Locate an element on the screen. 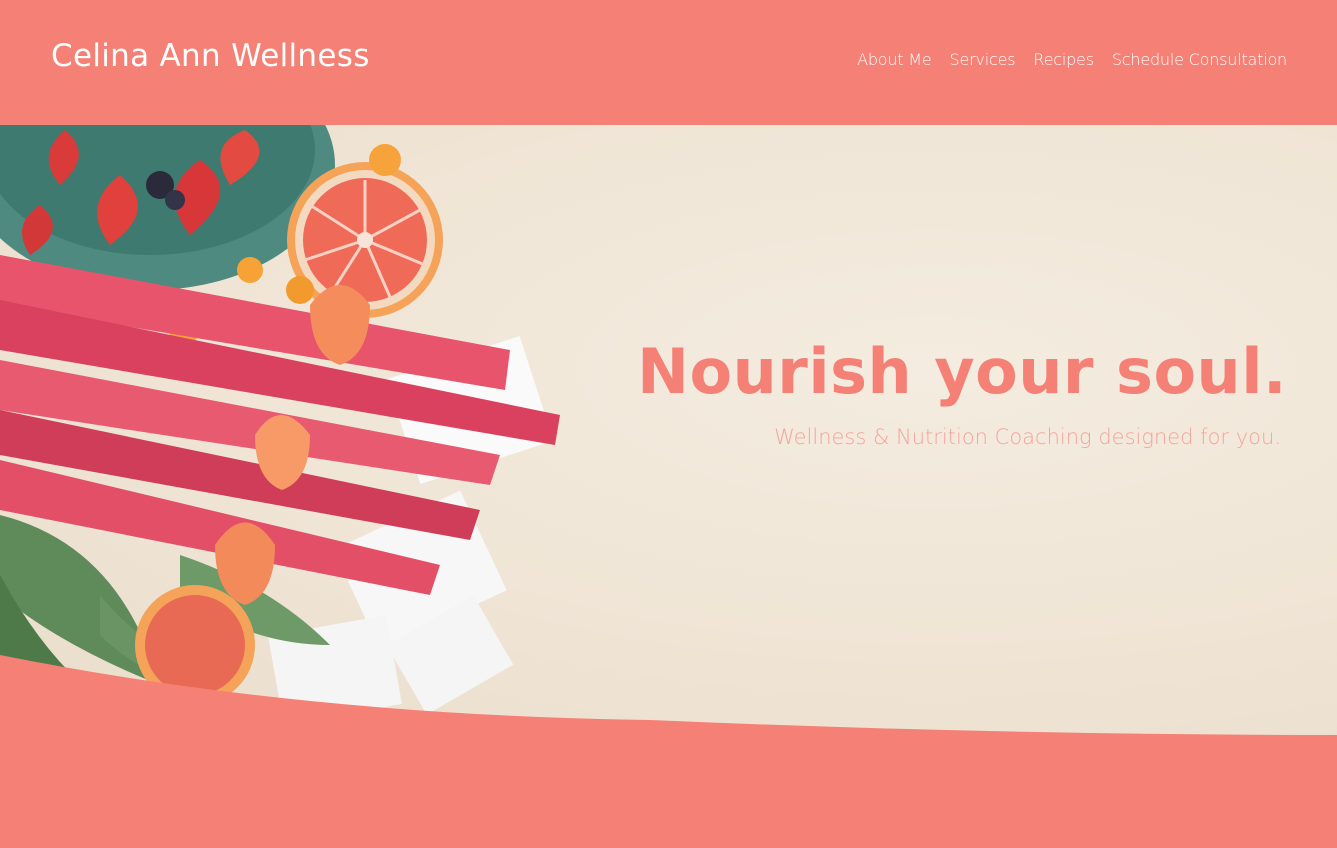 Image resolution: width=1337 pixels, height=848 pixels. nav-recipes: Recipes is located at coordinates (1063, 59).